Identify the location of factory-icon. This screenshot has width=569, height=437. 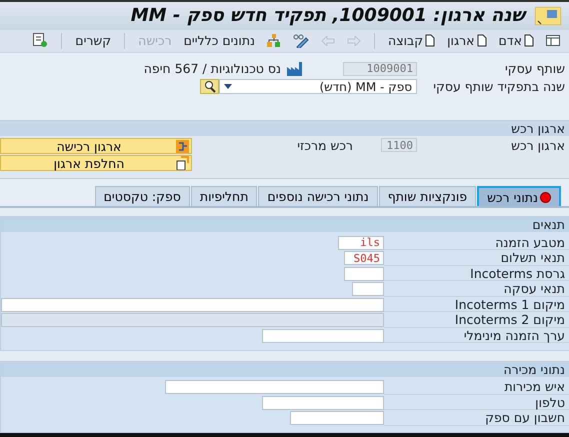
(295, 69).